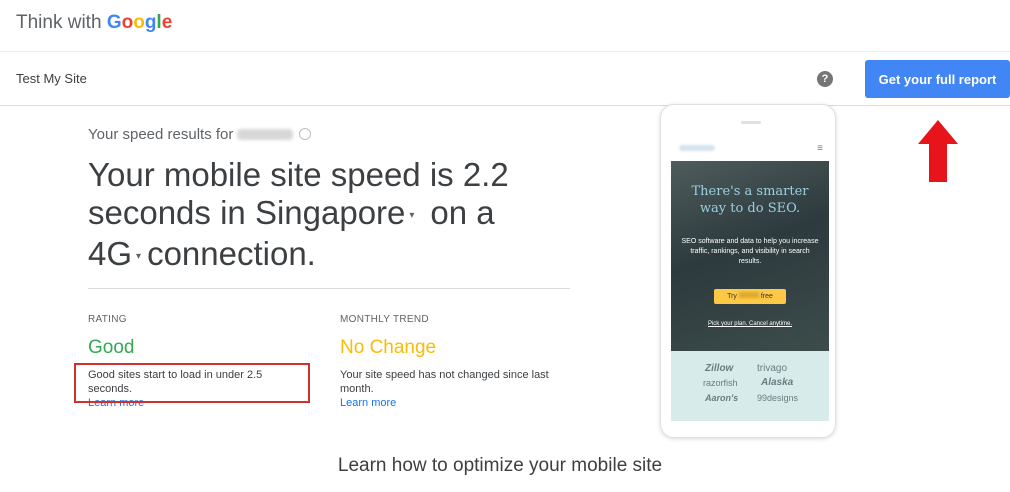 Image resolution: width=1010 pixels, height=492 pixels. Describe the element at coordinates (192, 383) in the screenshot. I see `red-highlight-box` at that location.